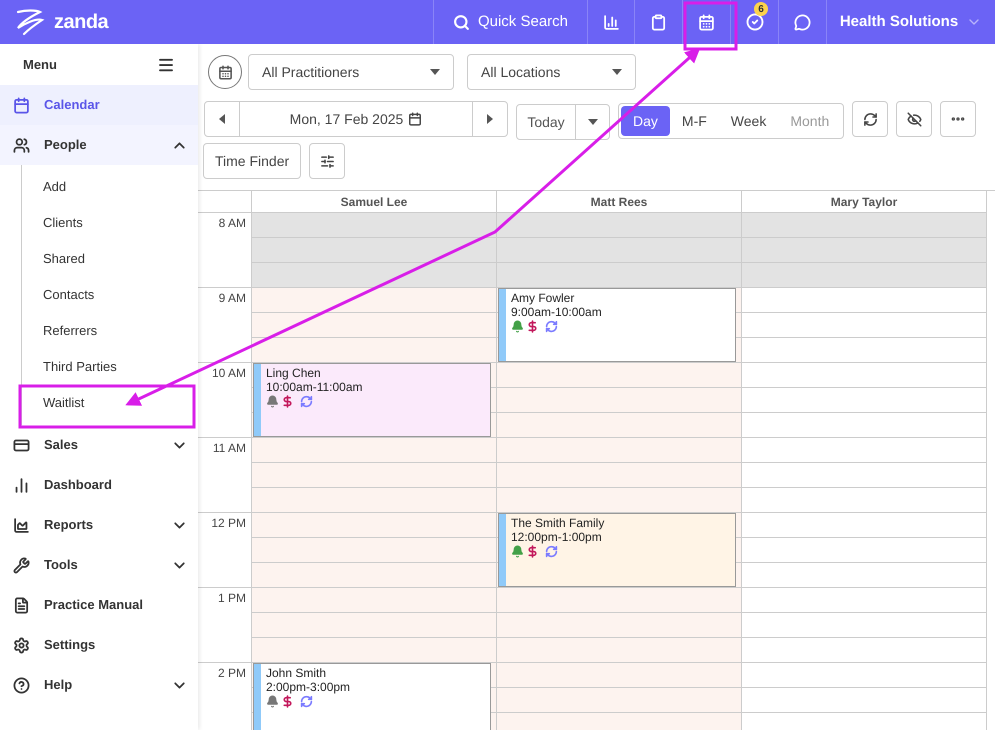 The image size is (995, 730). I want to click on quick-search-button: Quick Search, so click(510, 22).